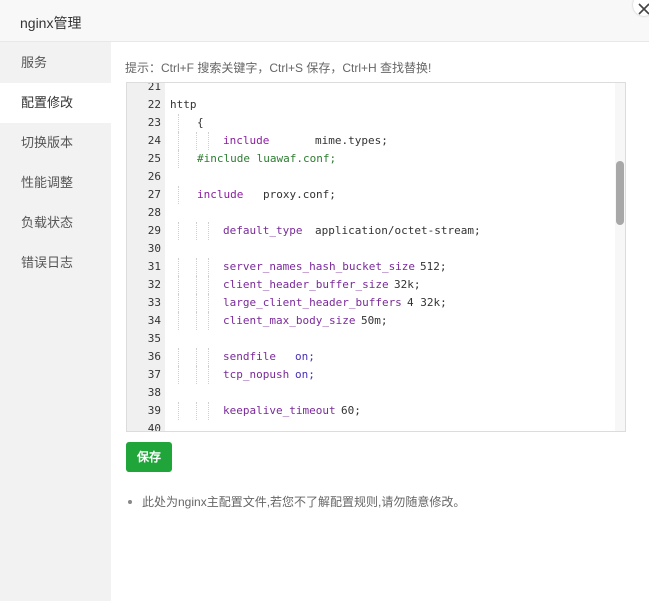 The height and width of the screenshot is (601, 649). Describe the element at coordinates (620, 193) in the screenshot. I see `scrollbar-thumb` at that location.